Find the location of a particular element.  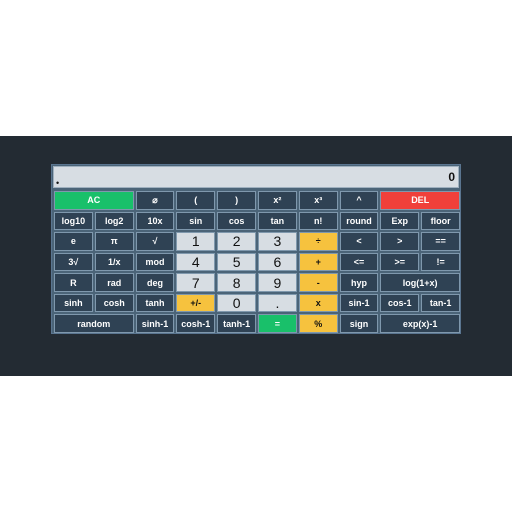

hyp-button: hyp is located at coordinates (359, 282).